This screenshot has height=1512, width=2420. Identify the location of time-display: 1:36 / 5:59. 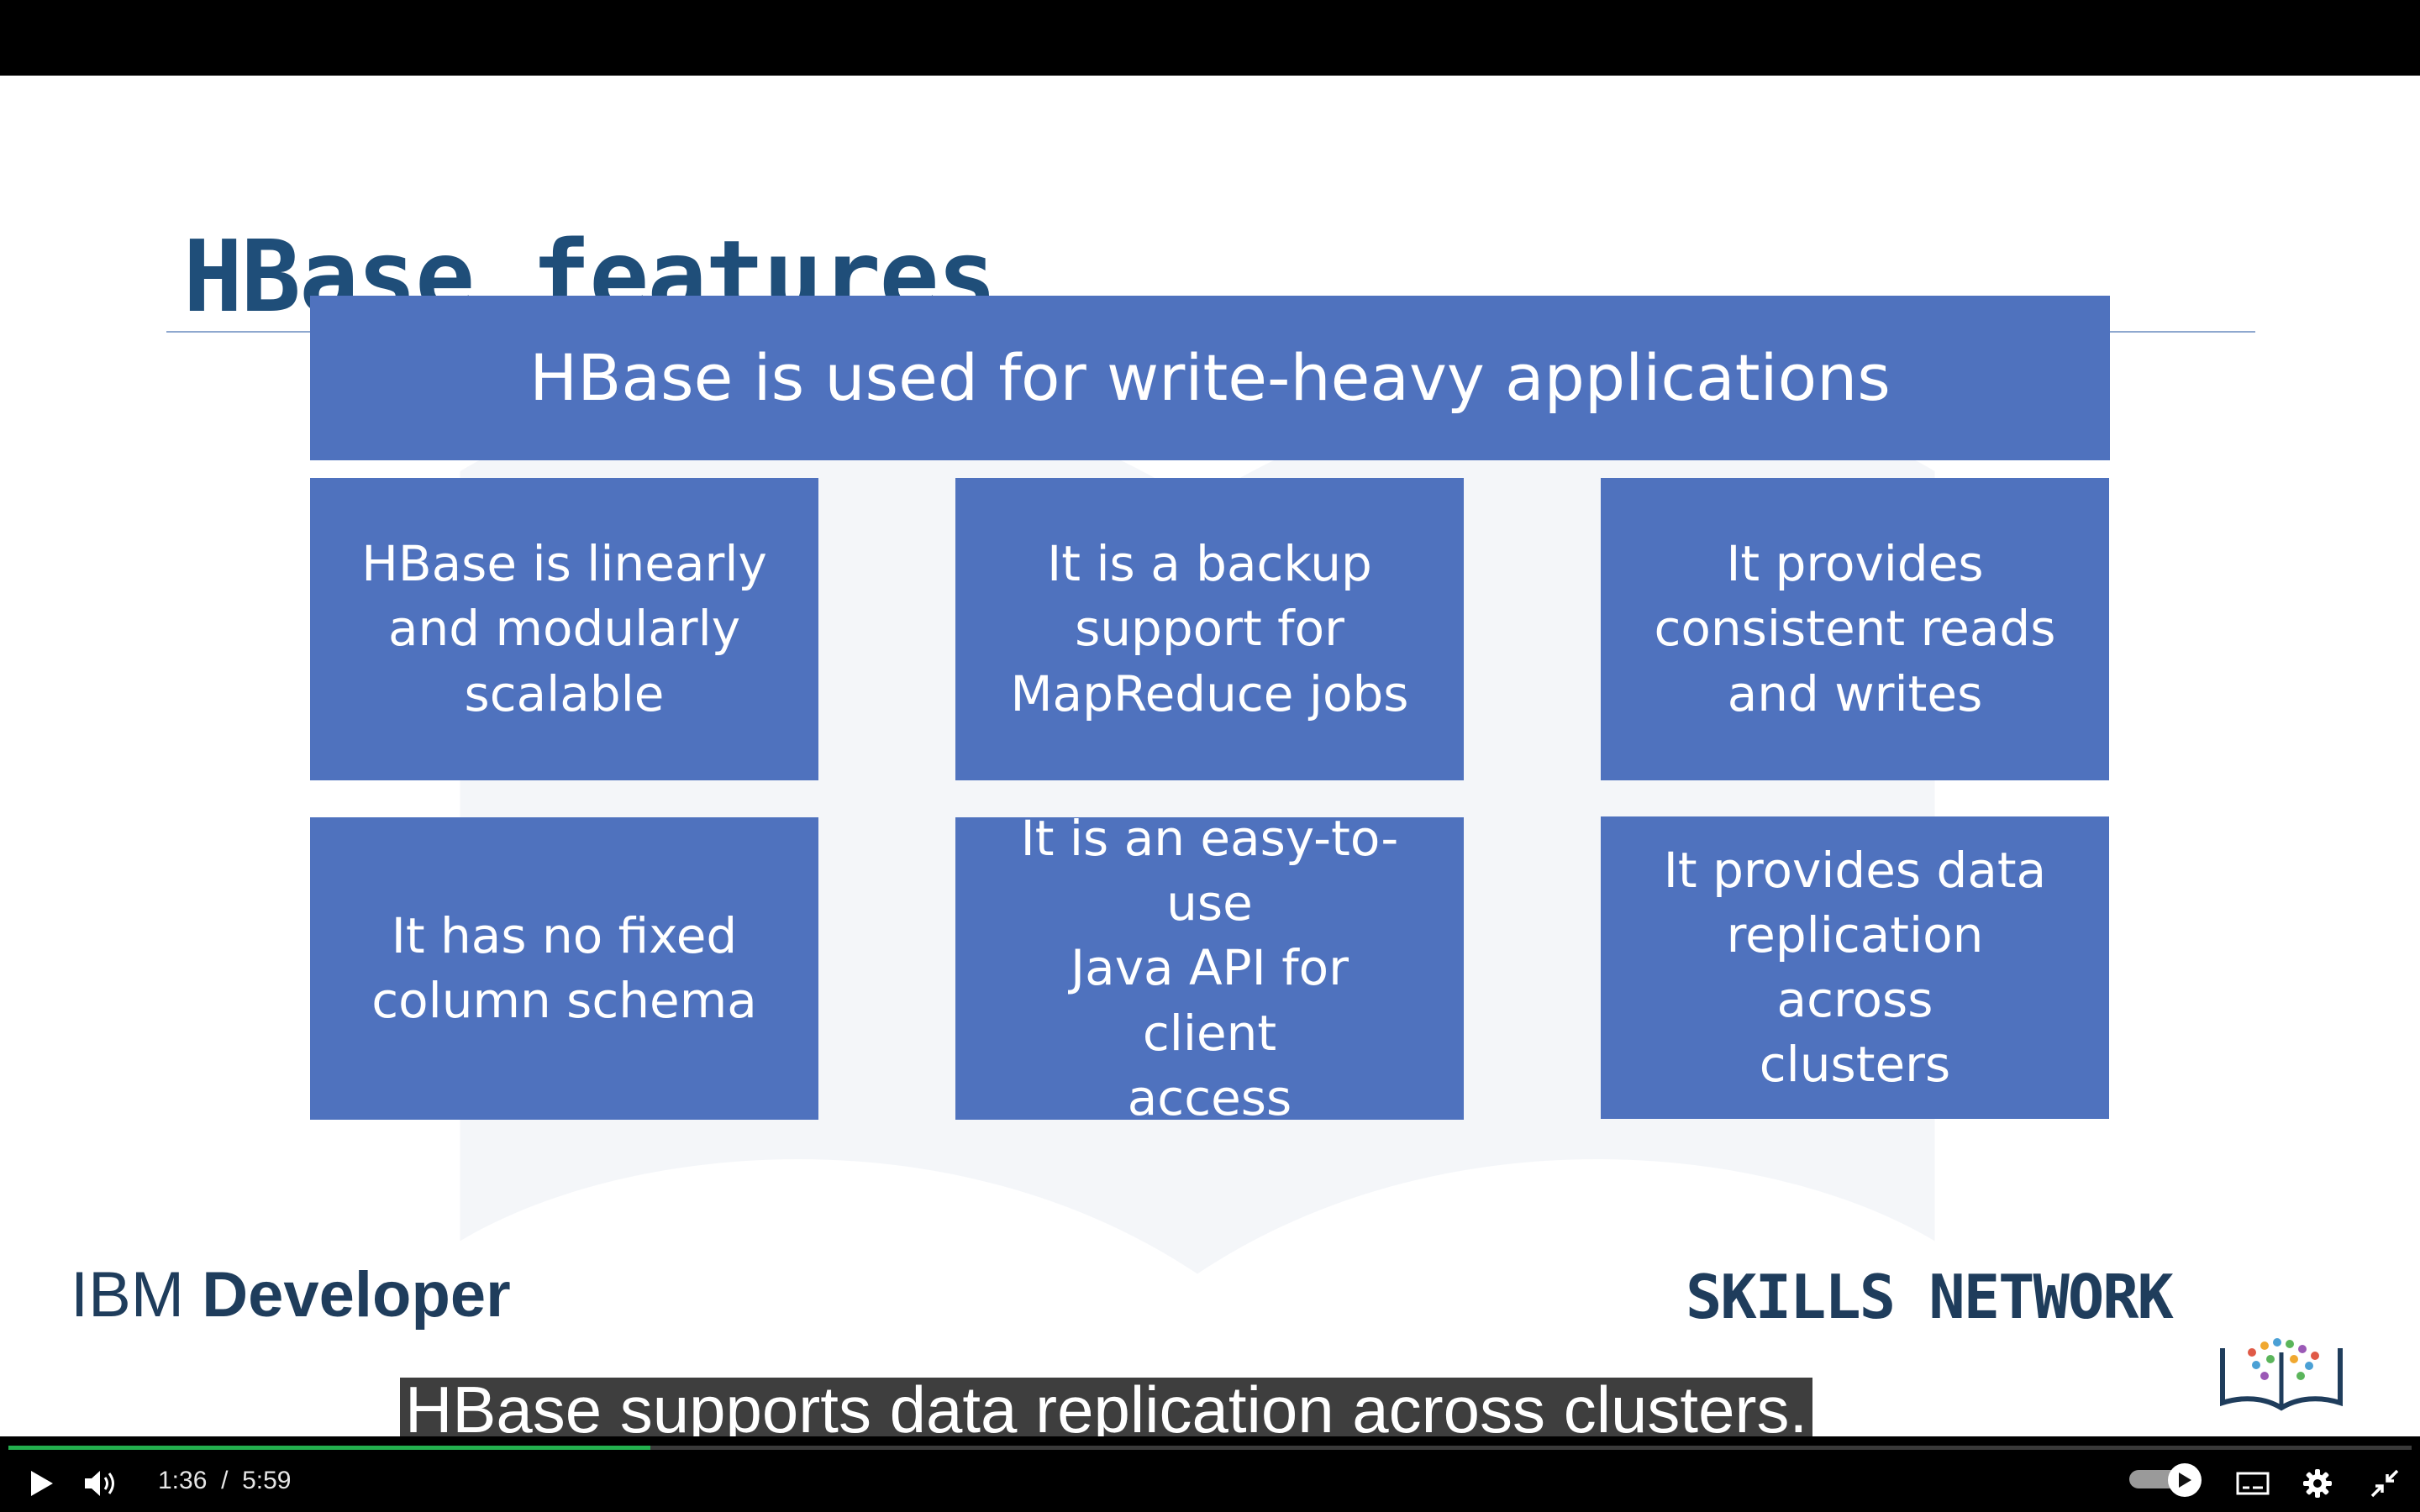
(225, 1481).